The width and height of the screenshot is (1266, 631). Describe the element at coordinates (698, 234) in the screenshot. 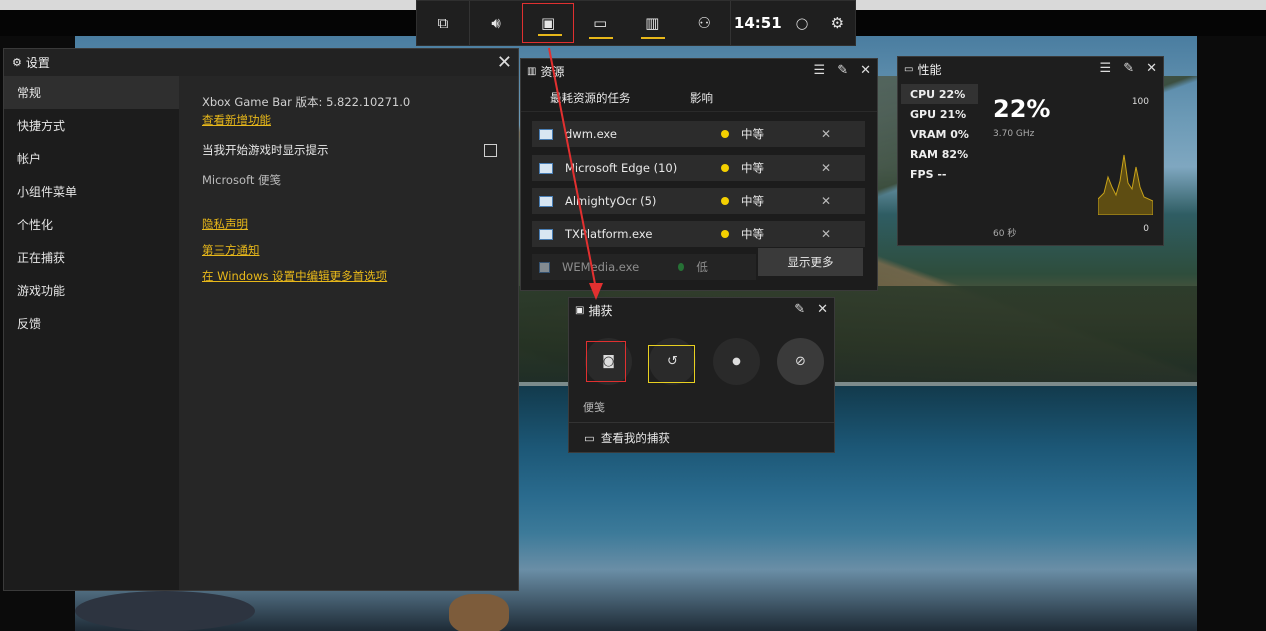

I see `resource-row: TXPlatform.exe 中等 ✕` at that location.